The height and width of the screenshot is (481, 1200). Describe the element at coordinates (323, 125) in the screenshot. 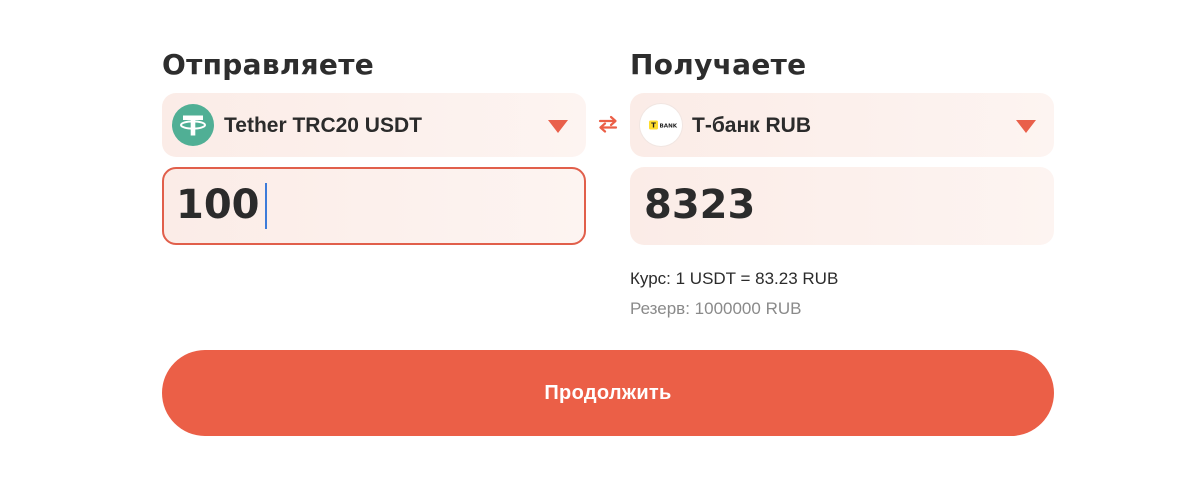

I see `send-currency-label: Tether TRC20 USDT` at that location.